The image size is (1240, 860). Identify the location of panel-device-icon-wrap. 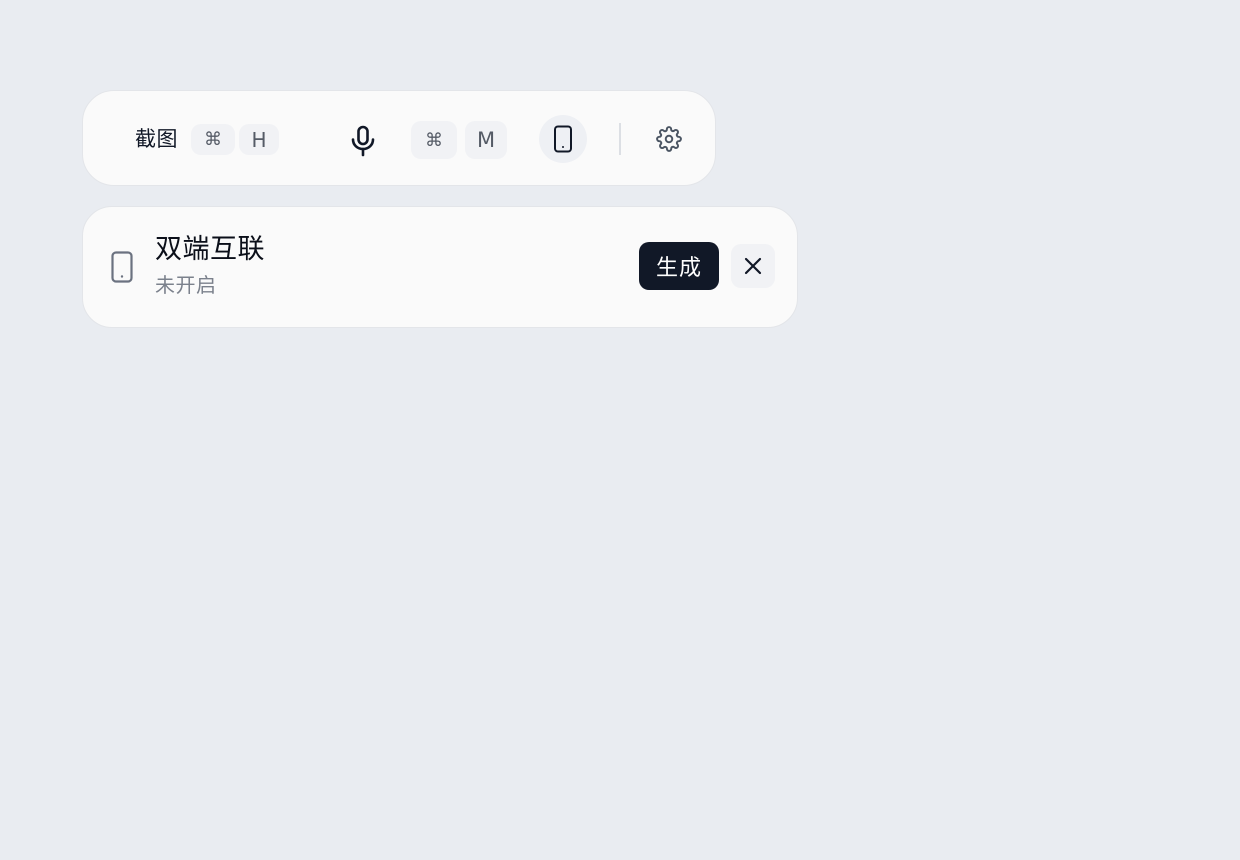
(122, 267).